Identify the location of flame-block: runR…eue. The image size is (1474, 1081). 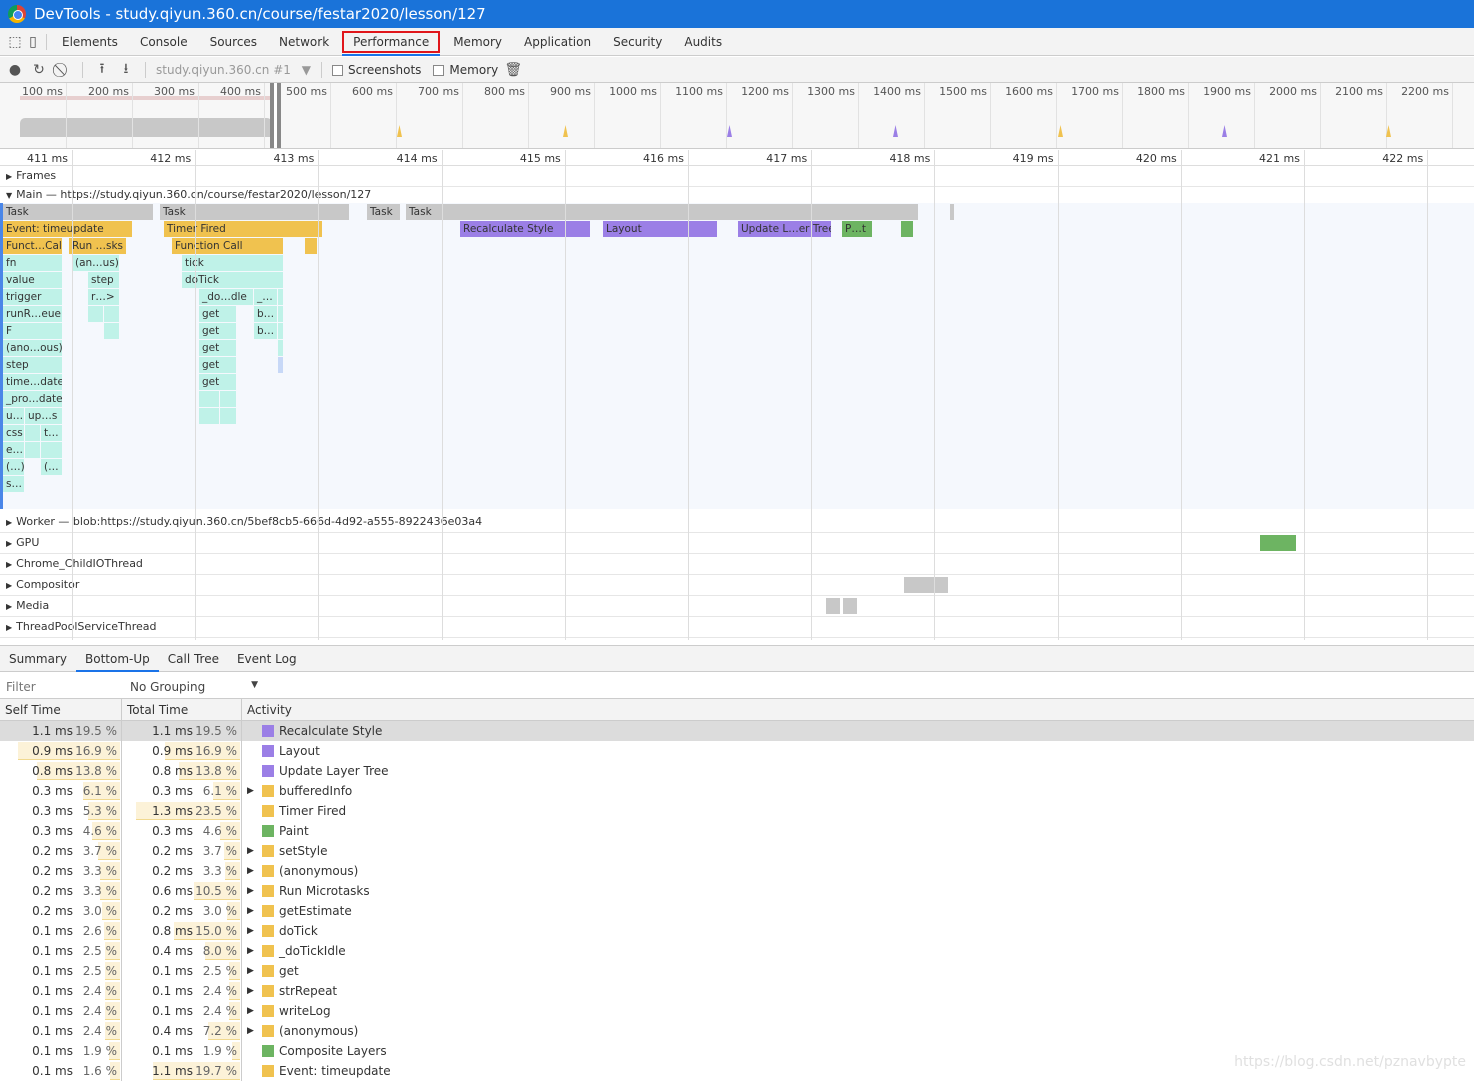
(32, 314).